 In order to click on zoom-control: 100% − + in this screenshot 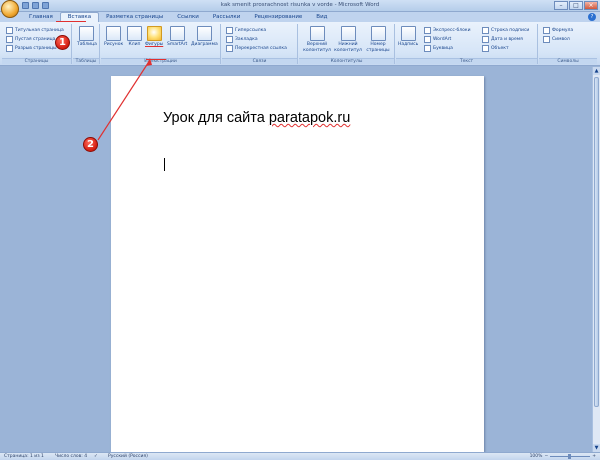, I will do `click(563, 456)`.